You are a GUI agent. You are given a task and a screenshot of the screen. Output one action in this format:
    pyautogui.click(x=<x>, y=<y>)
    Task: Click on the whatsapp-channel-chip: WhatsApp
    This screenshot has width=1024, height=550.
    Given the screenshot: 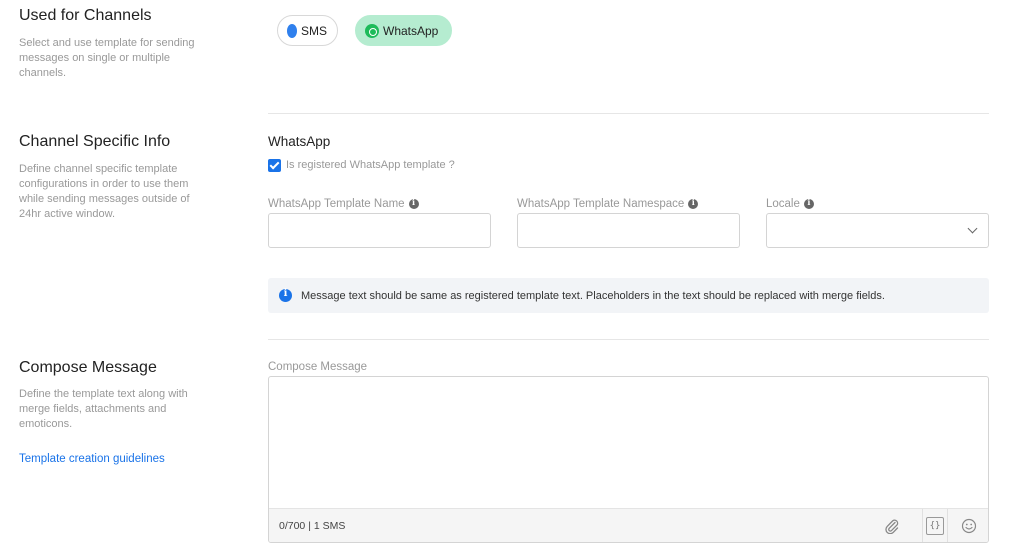 What is the action you would take?
    pyautogui.click(x=403, y=30)
    